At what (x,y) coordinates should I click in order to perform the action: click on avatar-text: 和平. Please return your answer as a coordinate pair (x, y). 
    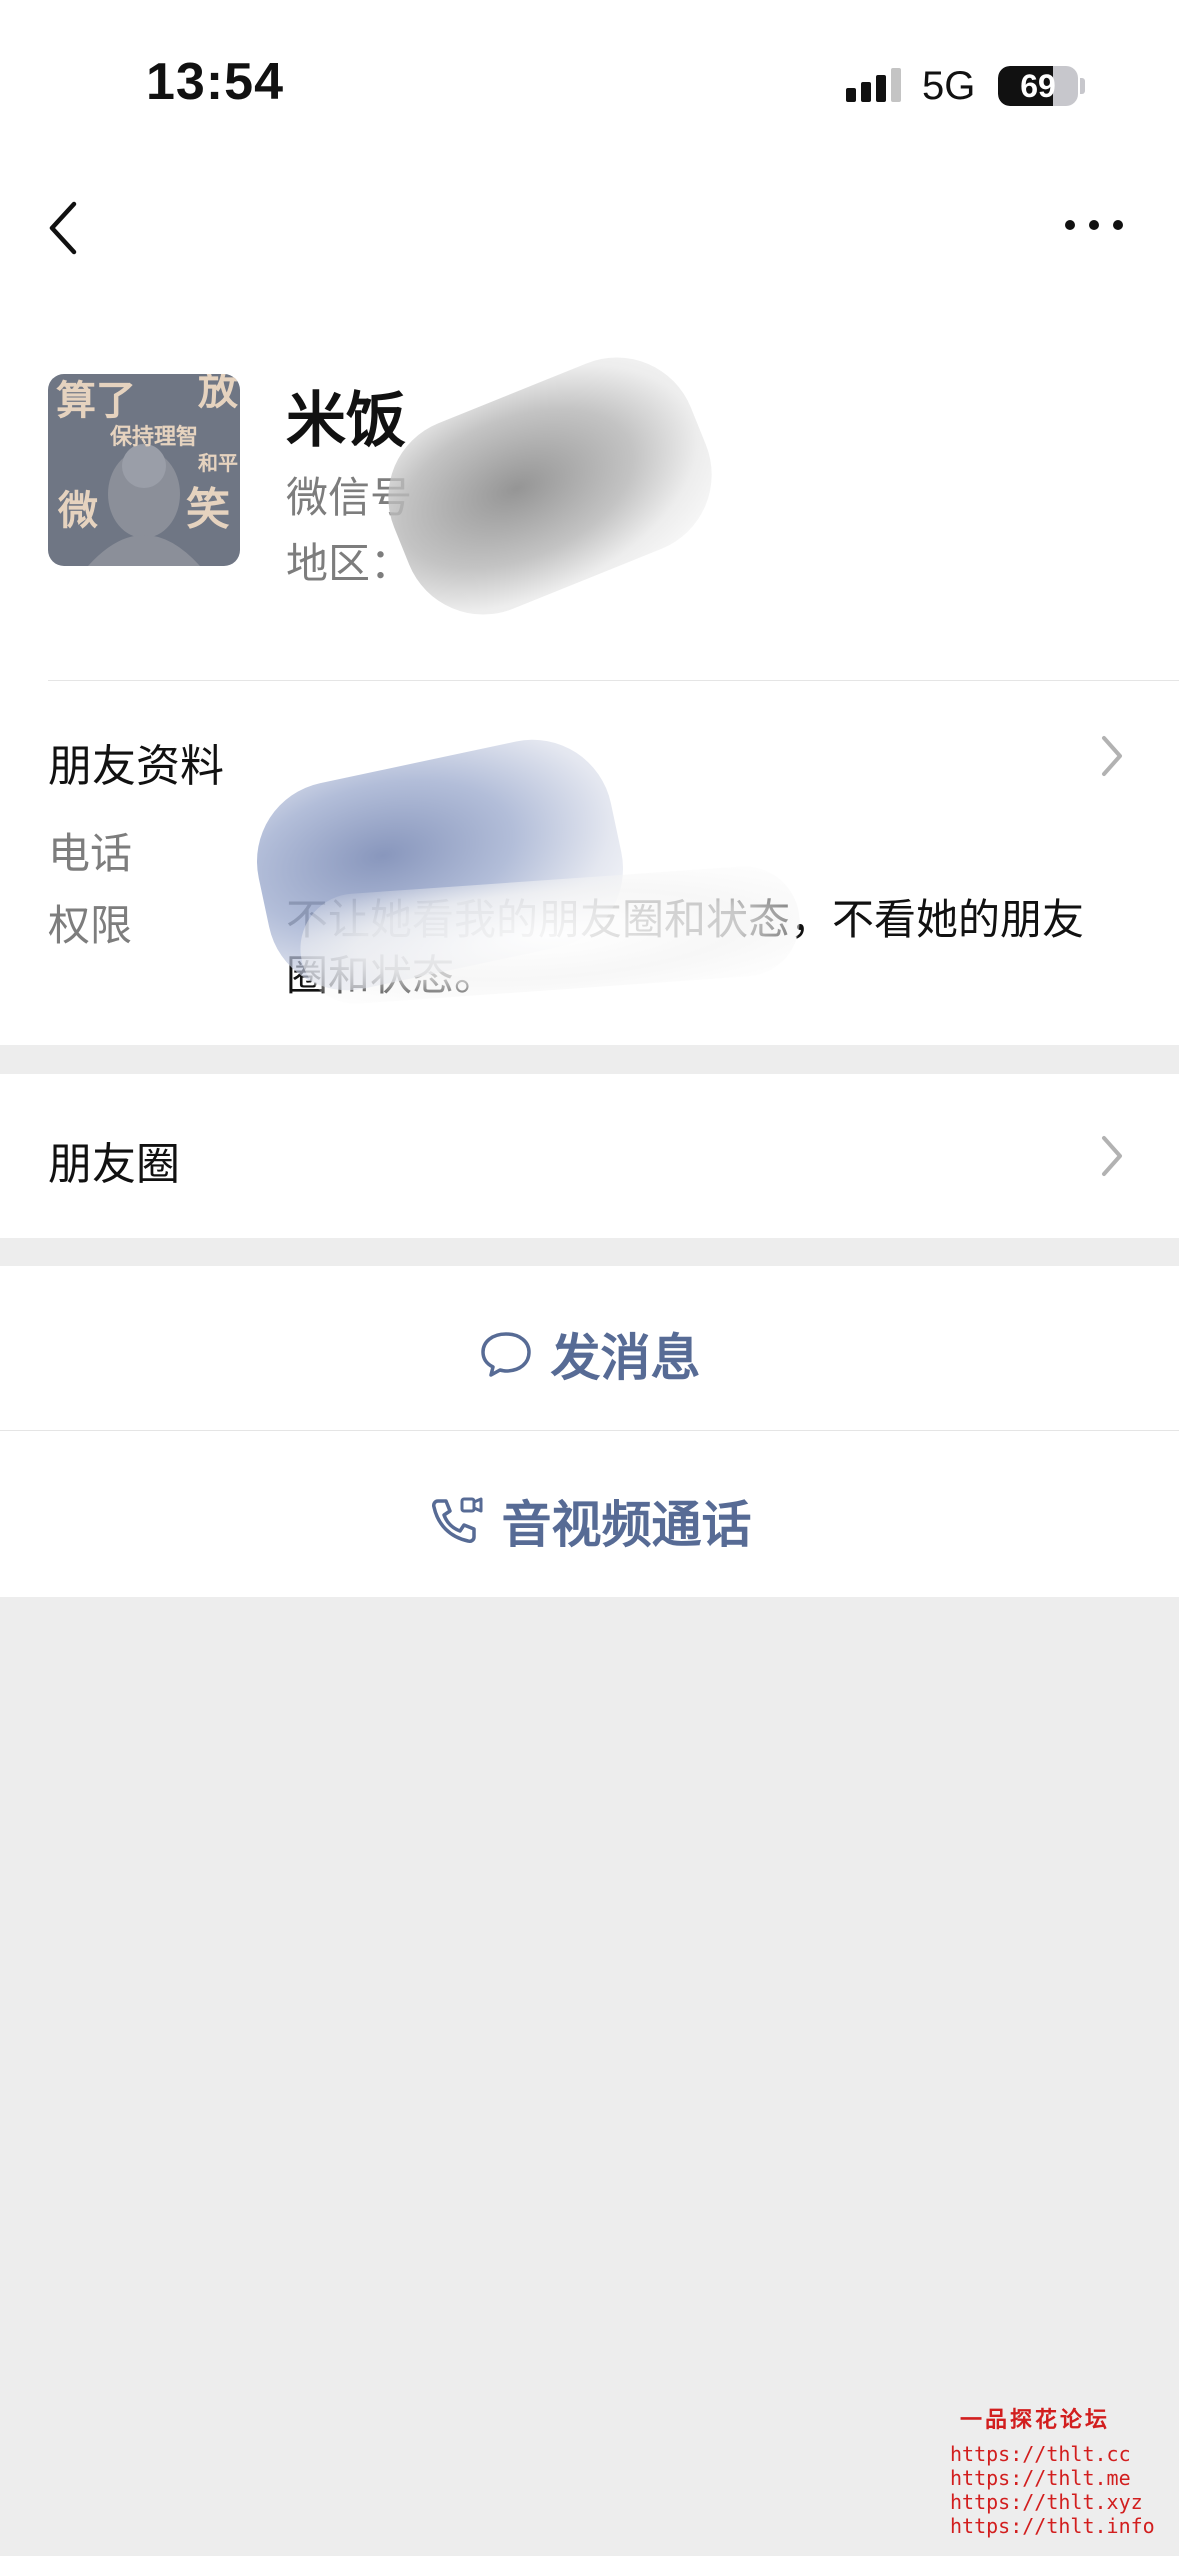
    Looking at the image, I should click on (218, 463).